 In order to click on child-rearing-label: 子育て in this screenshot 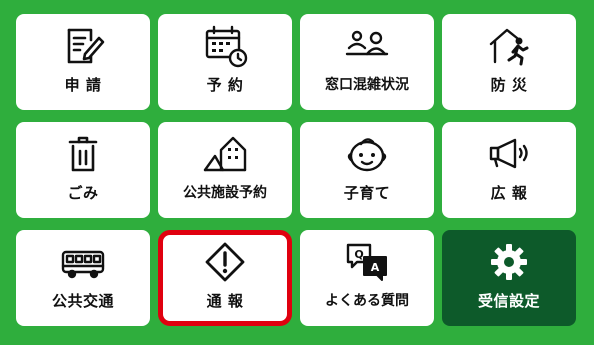, I will do `click(367, 193)`.